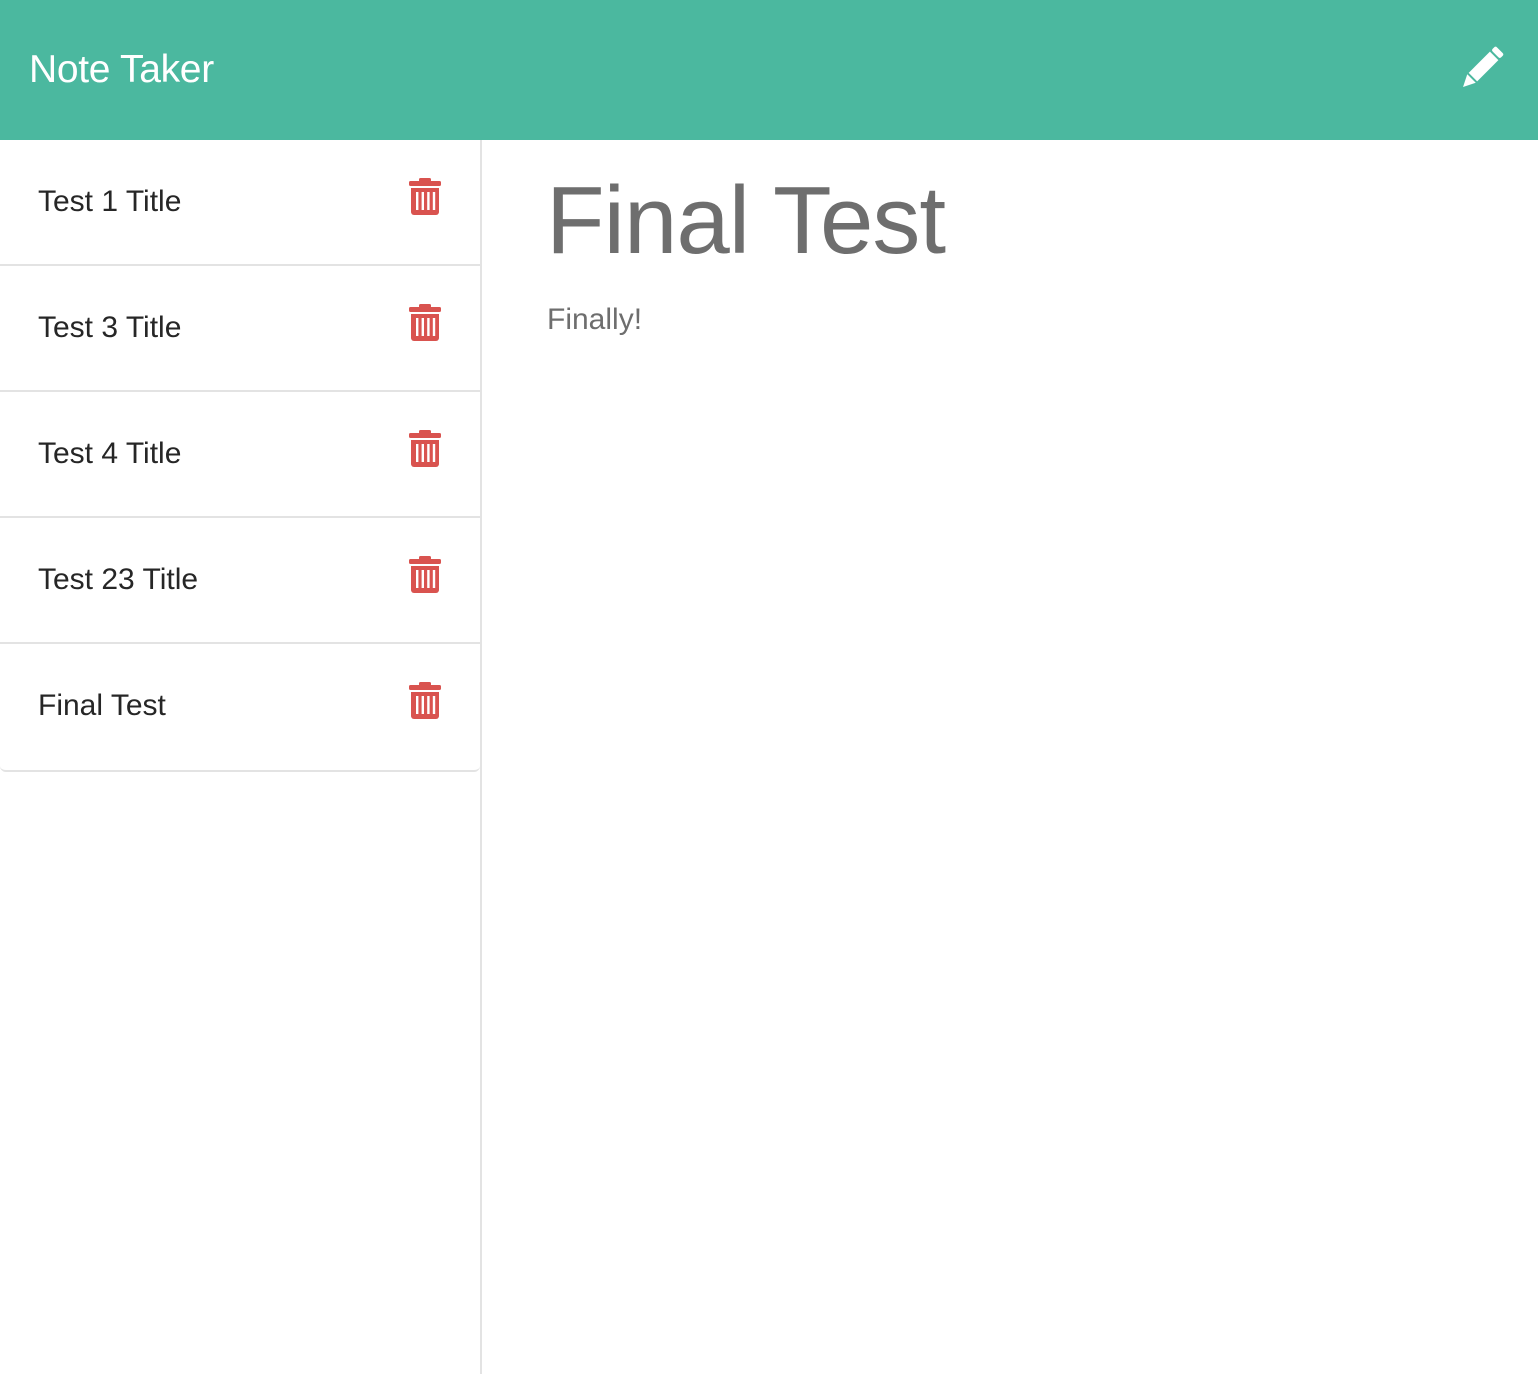 This screenshot has width=1538, height=1374. What do you see at coordinates (240, 203) in the screenshot?
I see `list-item: Test 1 Title` at bounding box center [240, 203].